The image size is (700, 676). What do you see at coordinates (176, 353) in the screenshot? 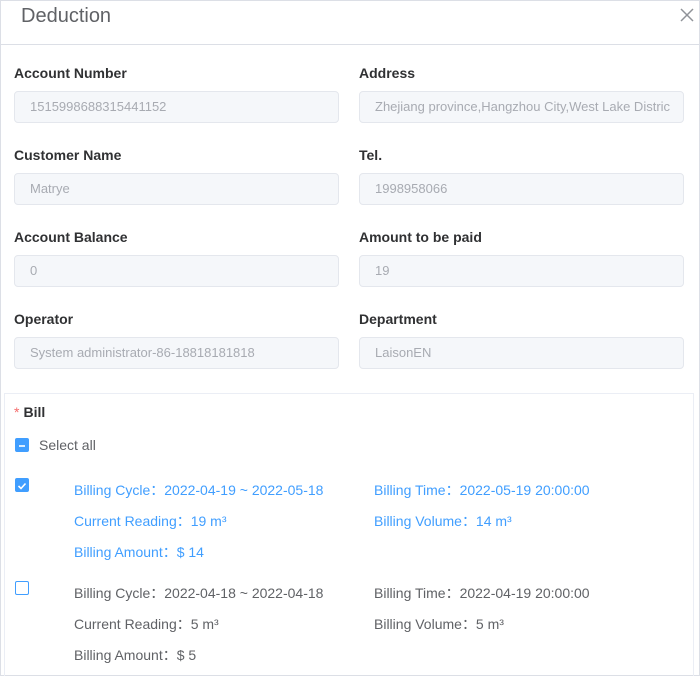
I see `operator-field: System administrator-86-18818181818` at bounding box center [176, 353].